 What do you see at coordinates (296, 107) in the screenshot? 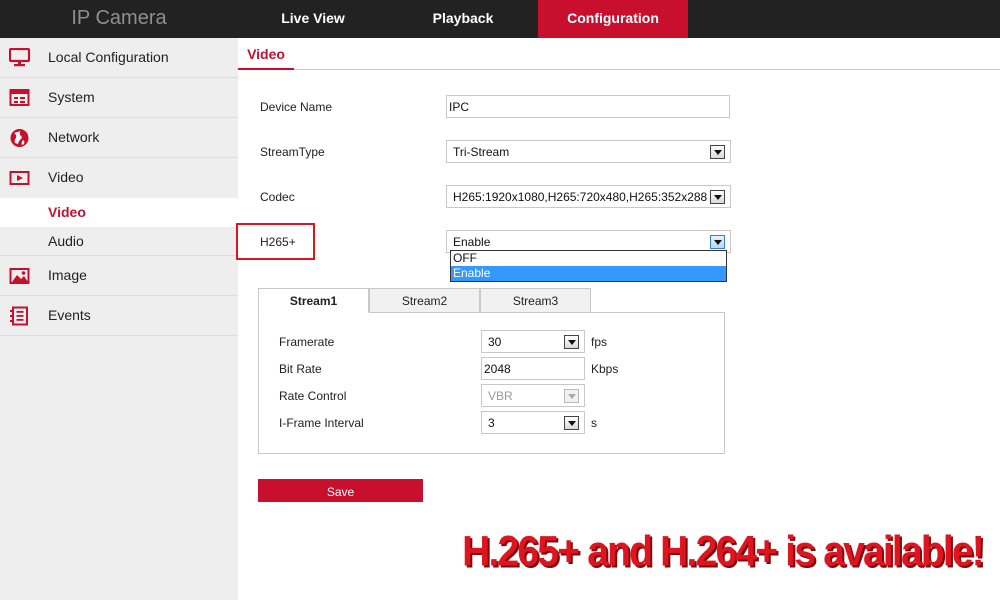
I see `device-name-label: Device Name` at bounding box center [296, 107].